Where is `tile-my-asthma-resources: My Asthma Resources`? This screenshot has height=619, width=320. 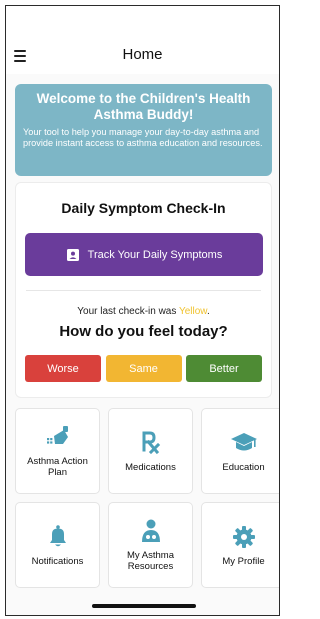 tile-my-asthma-resources: My Asthma Resources is located at coordinates (150, 545).